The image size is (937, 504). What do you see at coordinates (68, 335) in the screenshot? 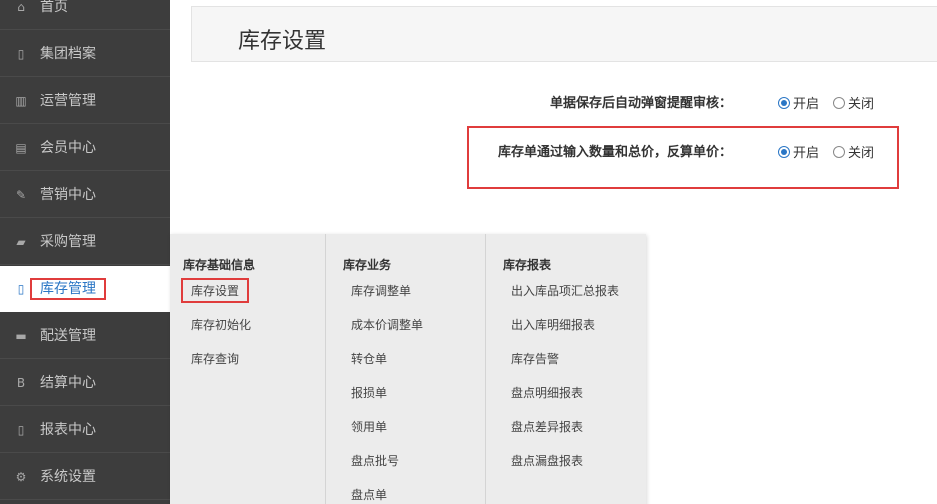
I see `sidebar-item-label: 配送管理` at bounding box center [68, 335].